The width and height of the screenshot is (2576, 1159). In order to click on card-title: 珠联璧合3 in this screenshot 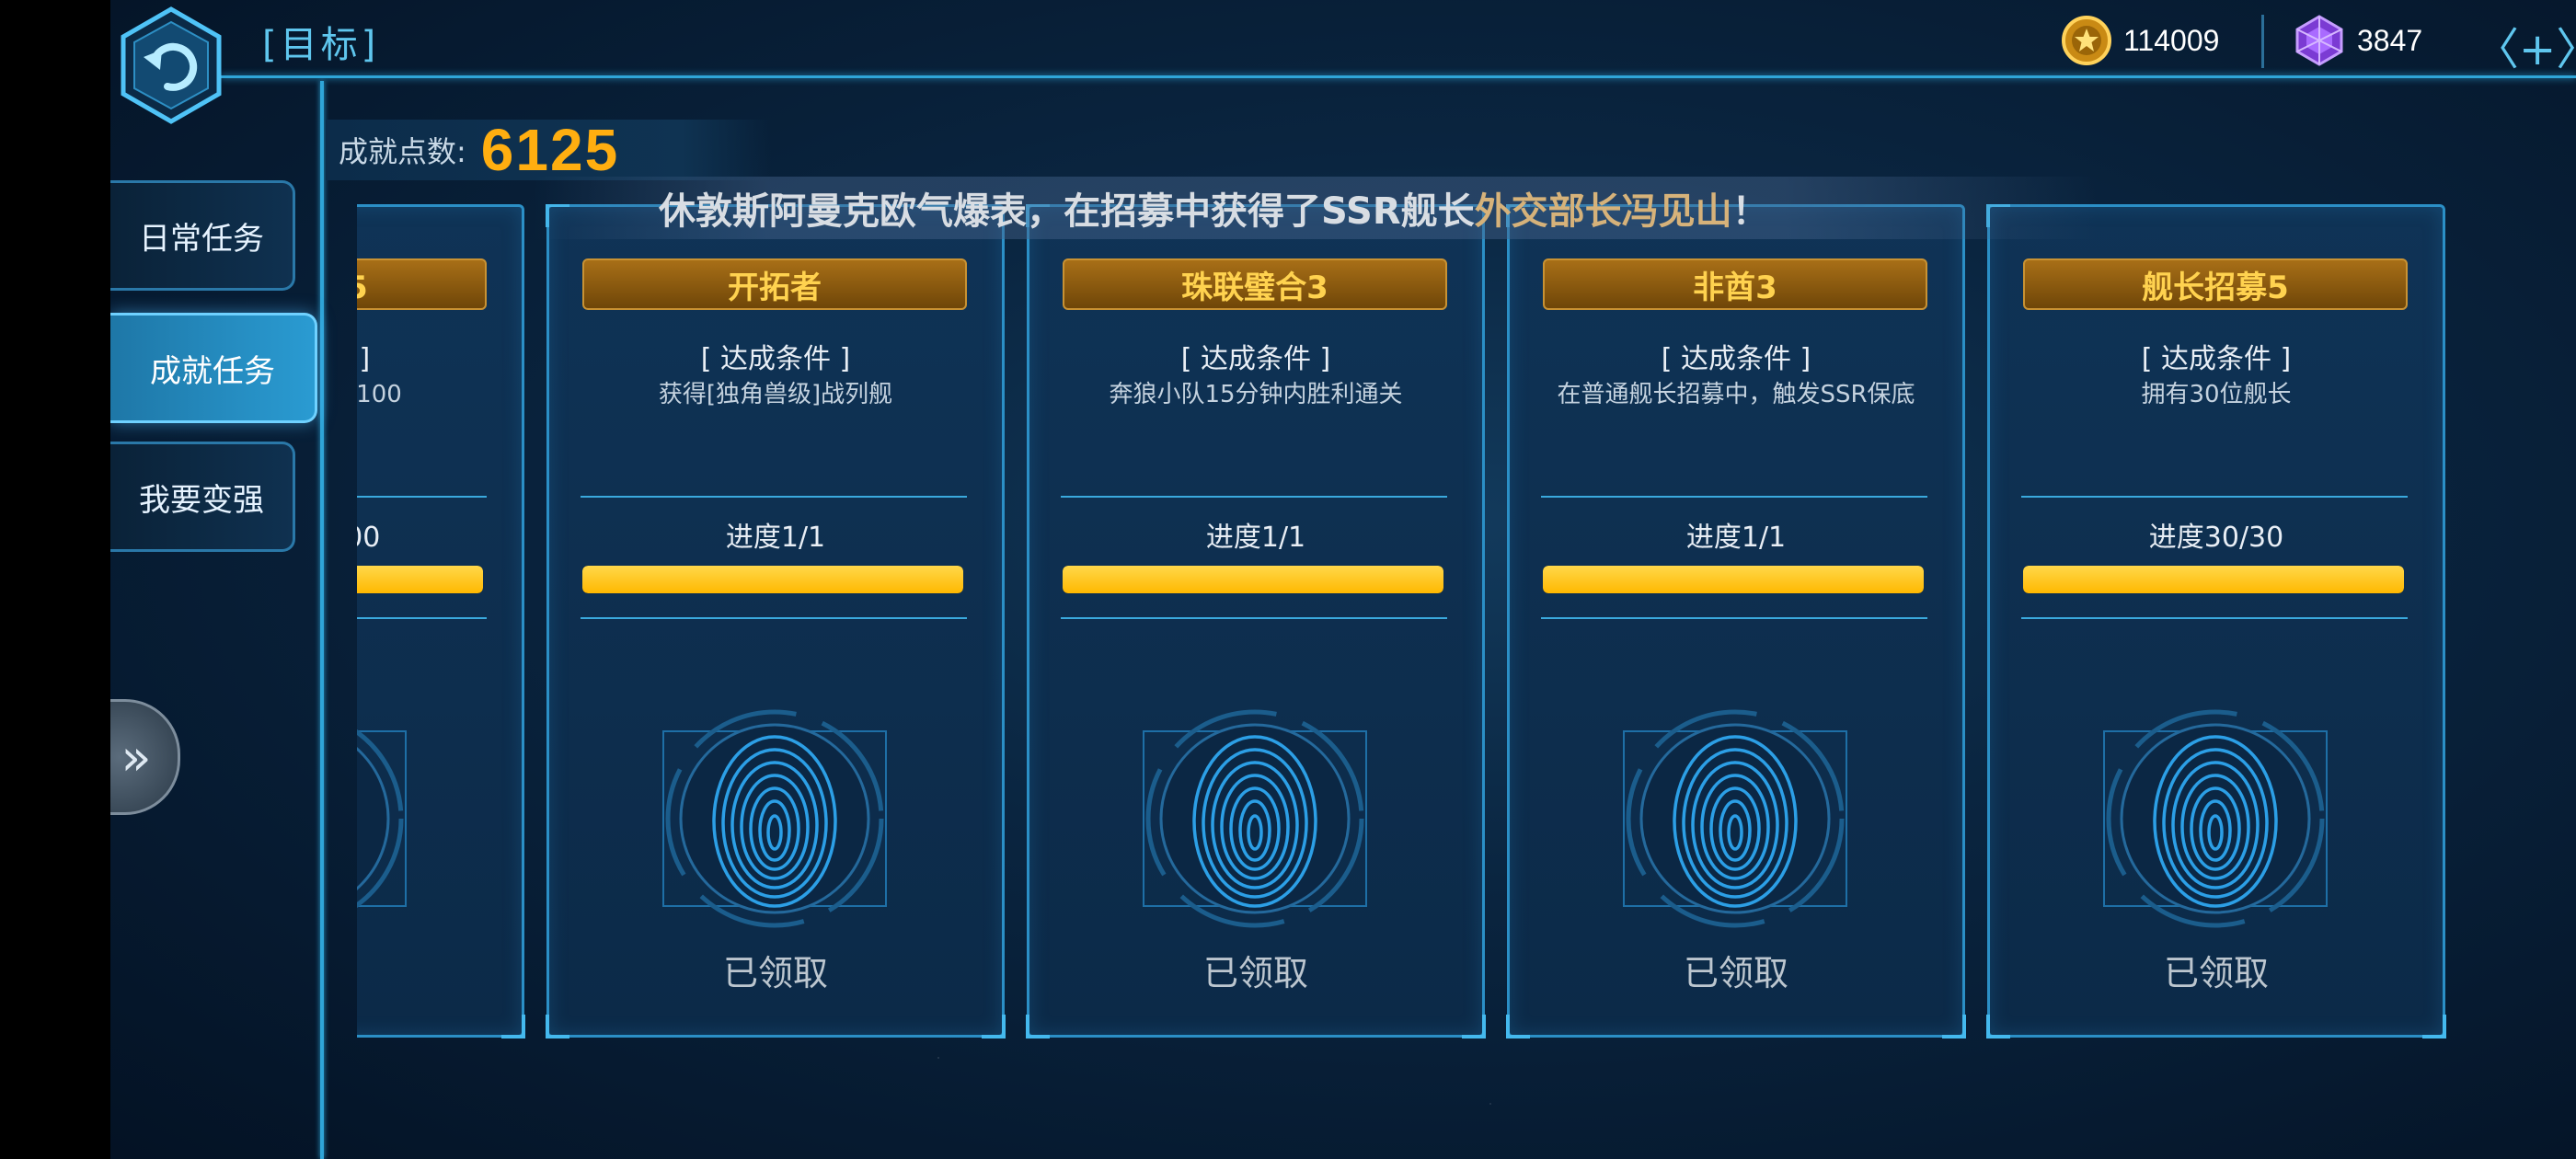, I will do `click(1255, 284)`.